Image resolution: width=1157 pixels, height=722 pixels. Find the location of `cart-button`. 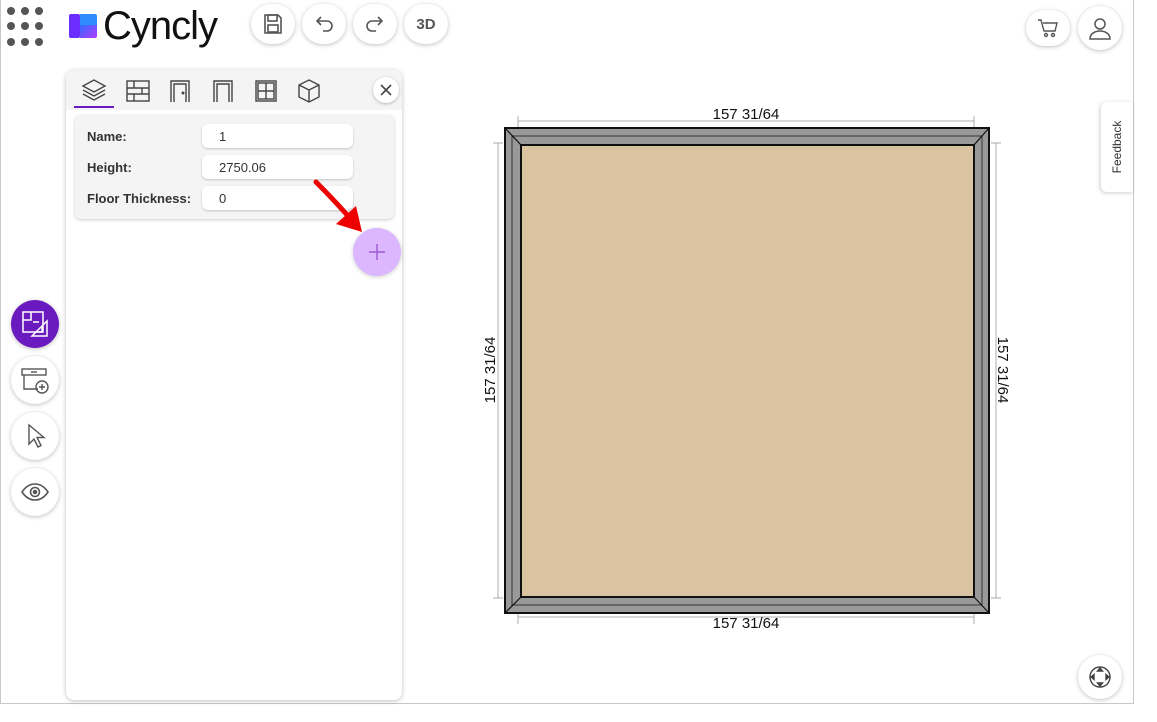

cart-button is located at coordinates (1048, 28).